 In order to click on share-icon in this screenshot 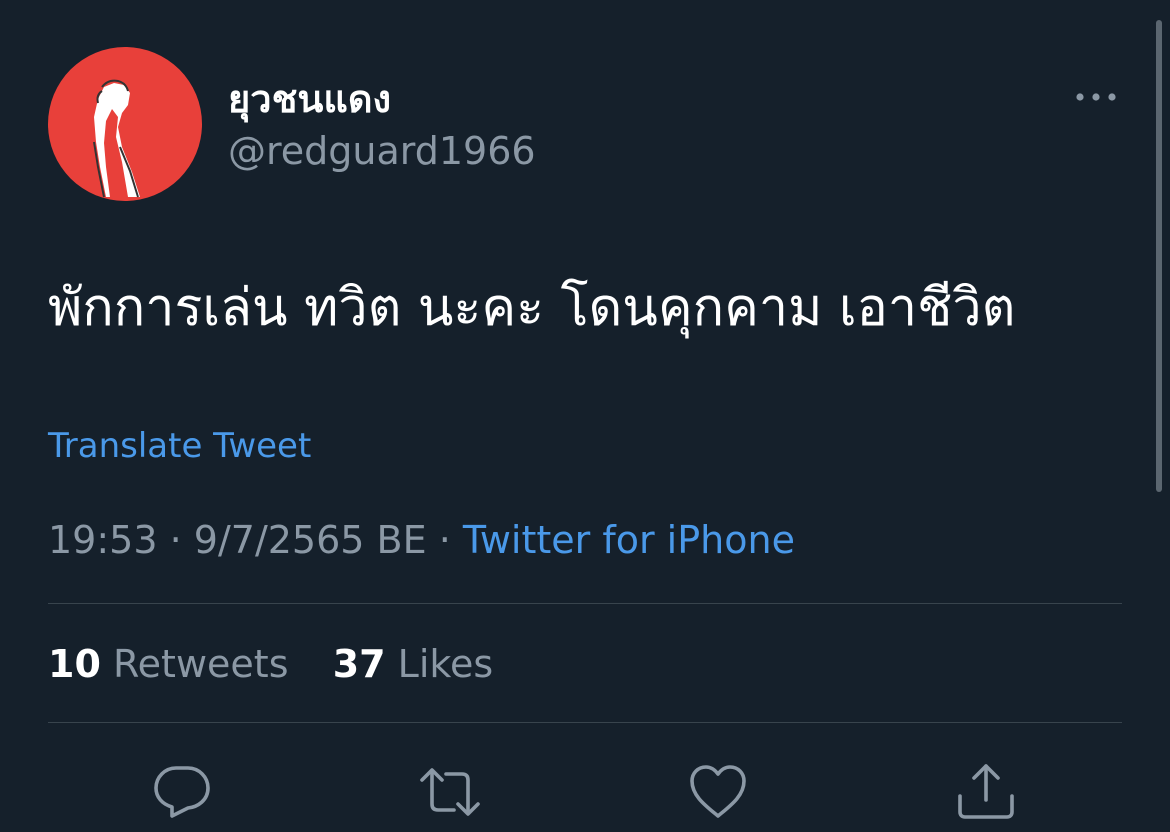, I will do `click(986, 791)`.